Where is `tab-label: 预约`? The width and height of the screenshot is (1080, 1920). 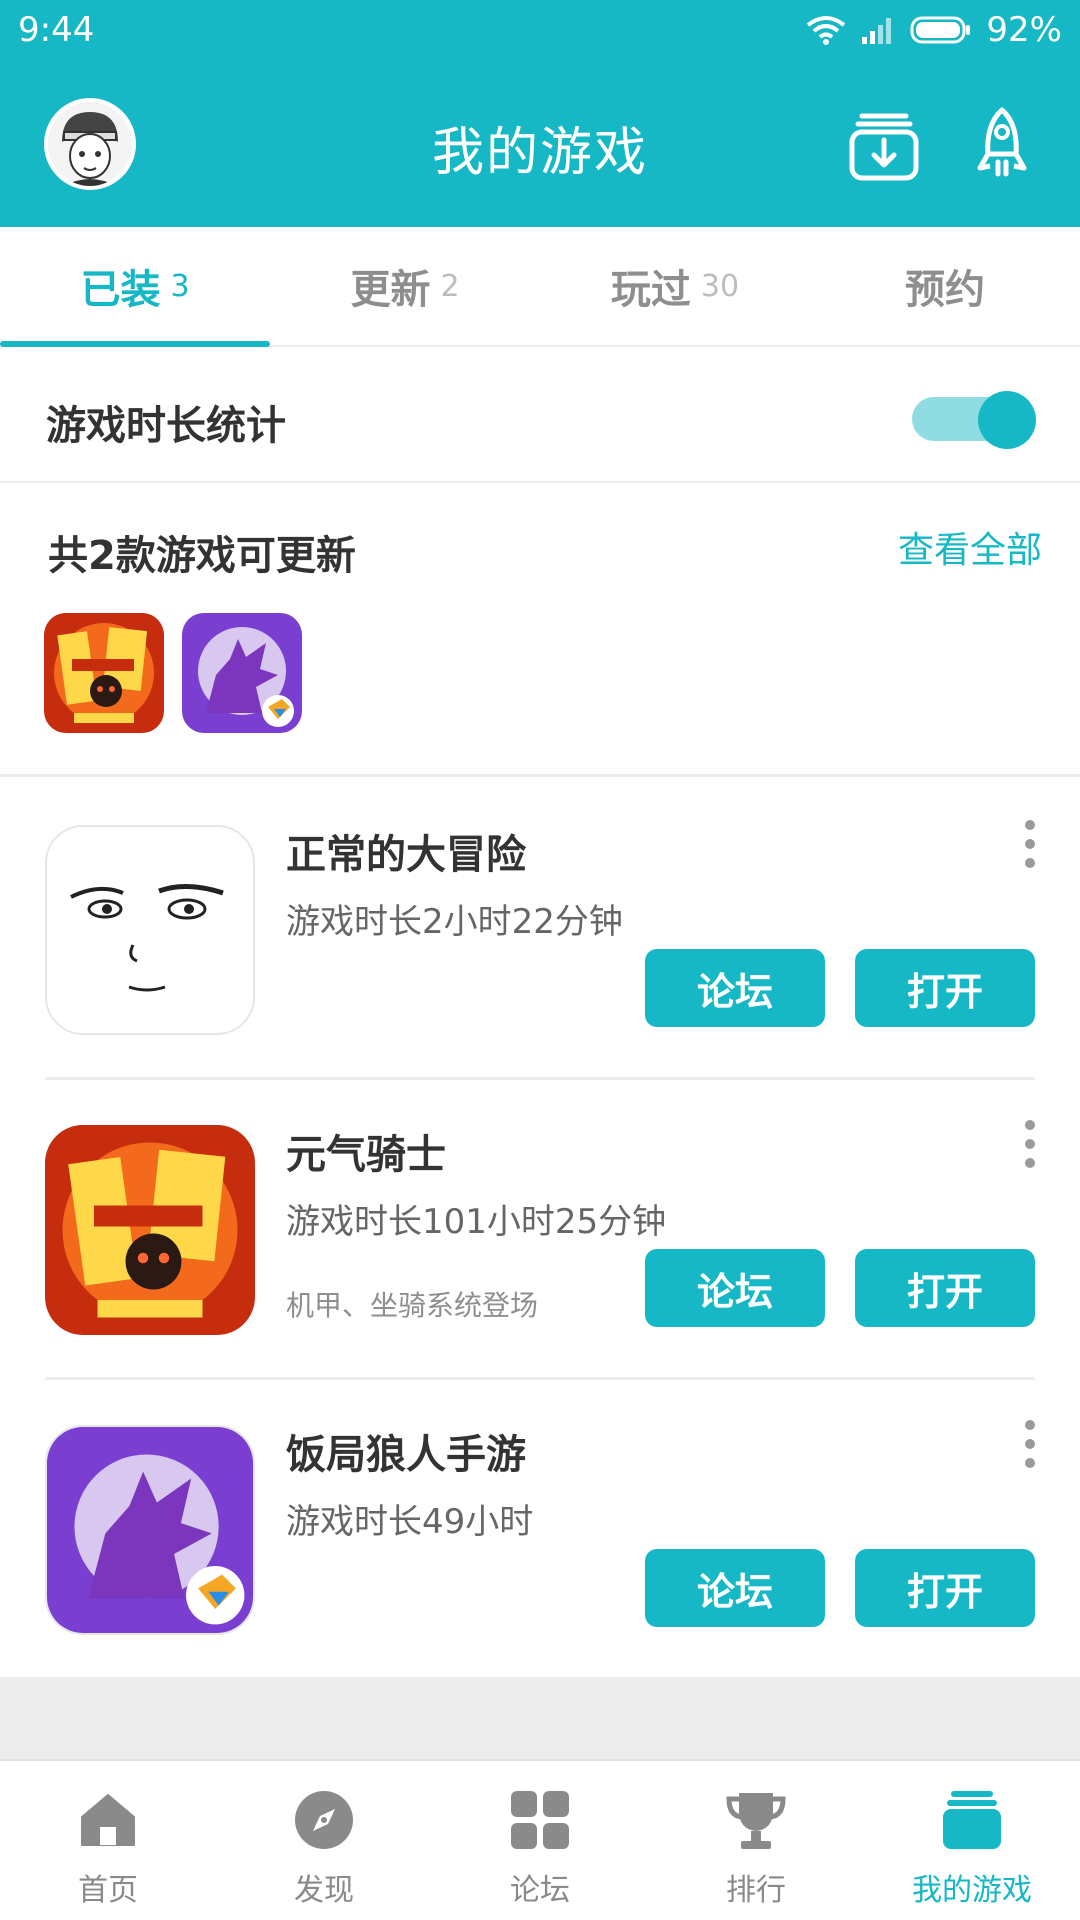 tab-label: 预约 is located at coordinates (945, 290).